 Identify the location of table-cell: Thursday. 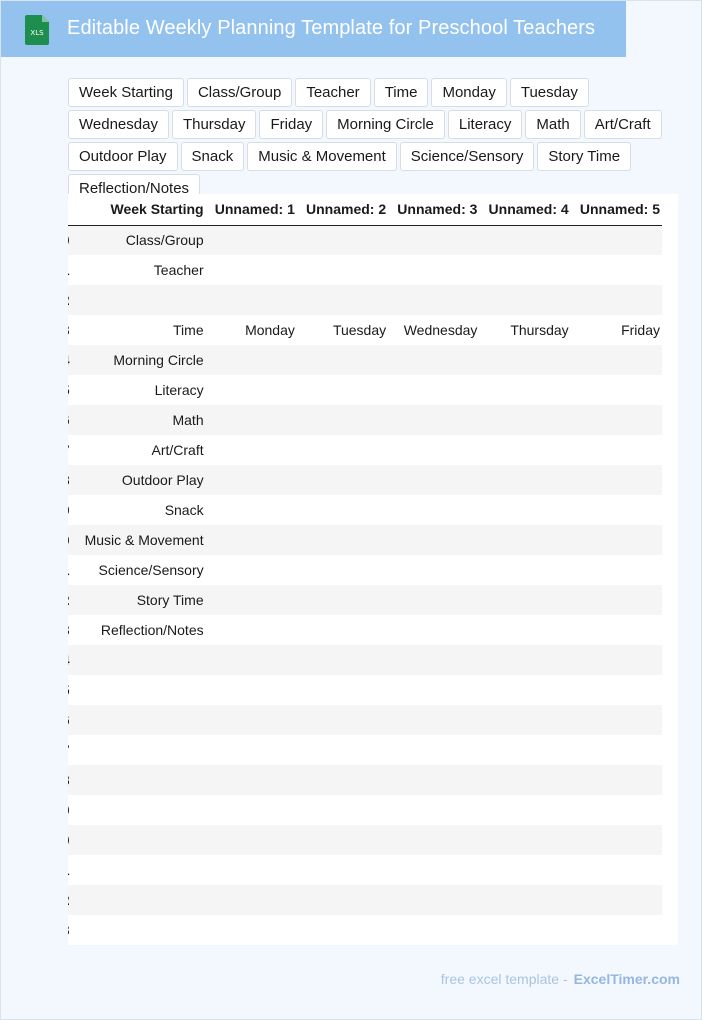
(539, 330).